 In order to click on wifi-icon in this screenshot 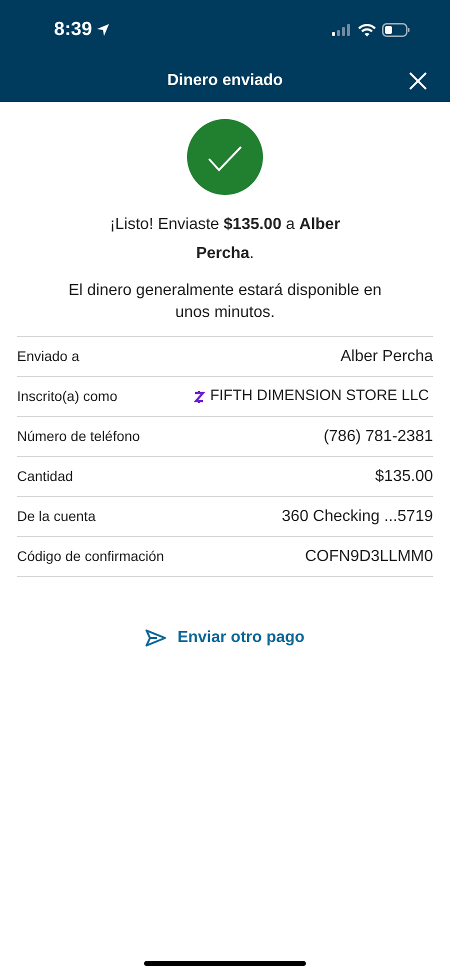, I will do `click(367, 30)`.